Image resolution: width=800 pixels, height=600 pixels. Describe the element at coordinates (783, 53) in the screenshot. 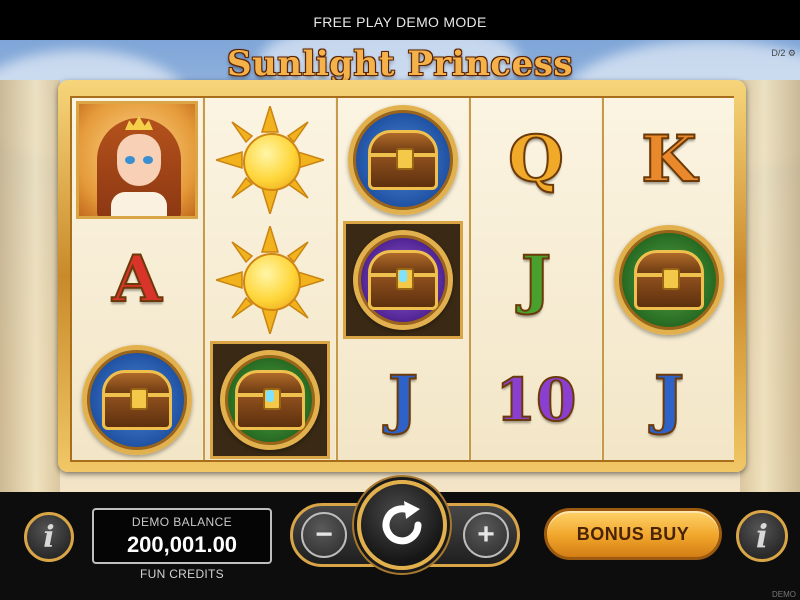

I see `version-tag: D/2 ⚙` at that location.